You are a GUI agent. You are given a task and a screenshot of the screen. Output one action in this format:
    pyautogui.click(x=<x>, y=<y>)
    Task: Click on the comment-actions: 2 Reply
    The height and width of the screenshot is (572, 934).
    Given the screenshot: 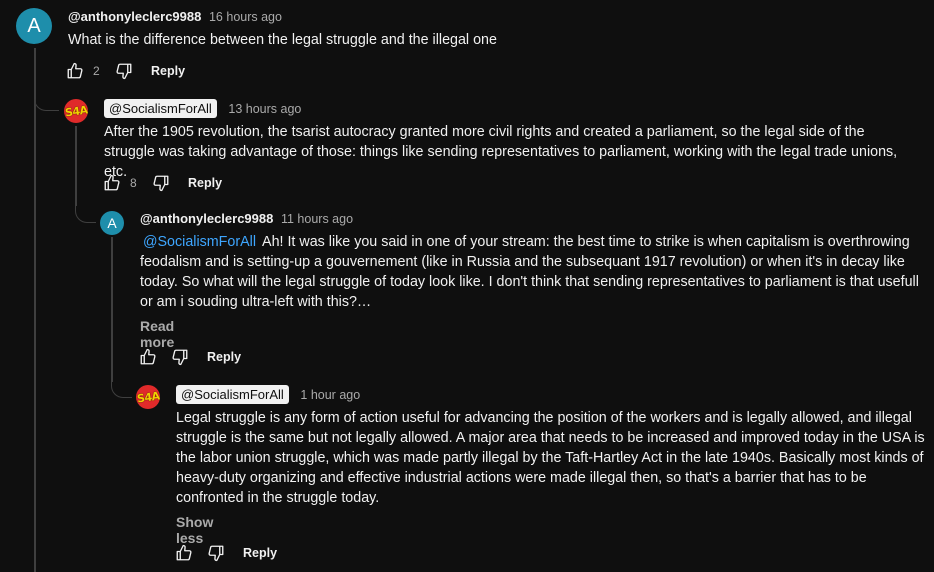 What is the action you would take?
    pyautogui.click(x=125, y=71)
    